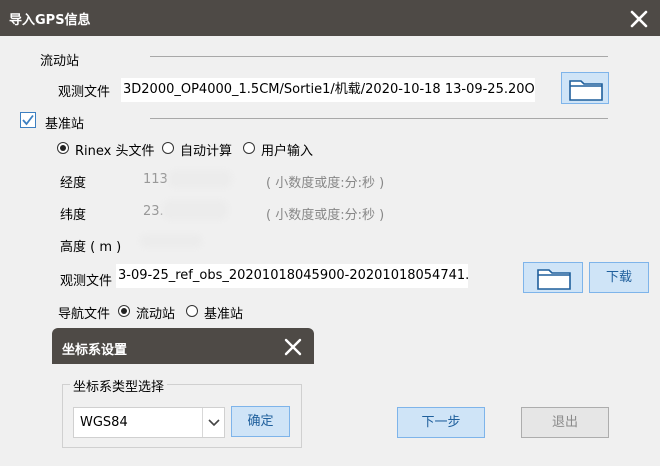 This screenshot has width=660, height=466. What do you see at coordinates (60, 61) in the screenshot?
I see `rover-section-label: 流动站` at bounding box center [60, 61].